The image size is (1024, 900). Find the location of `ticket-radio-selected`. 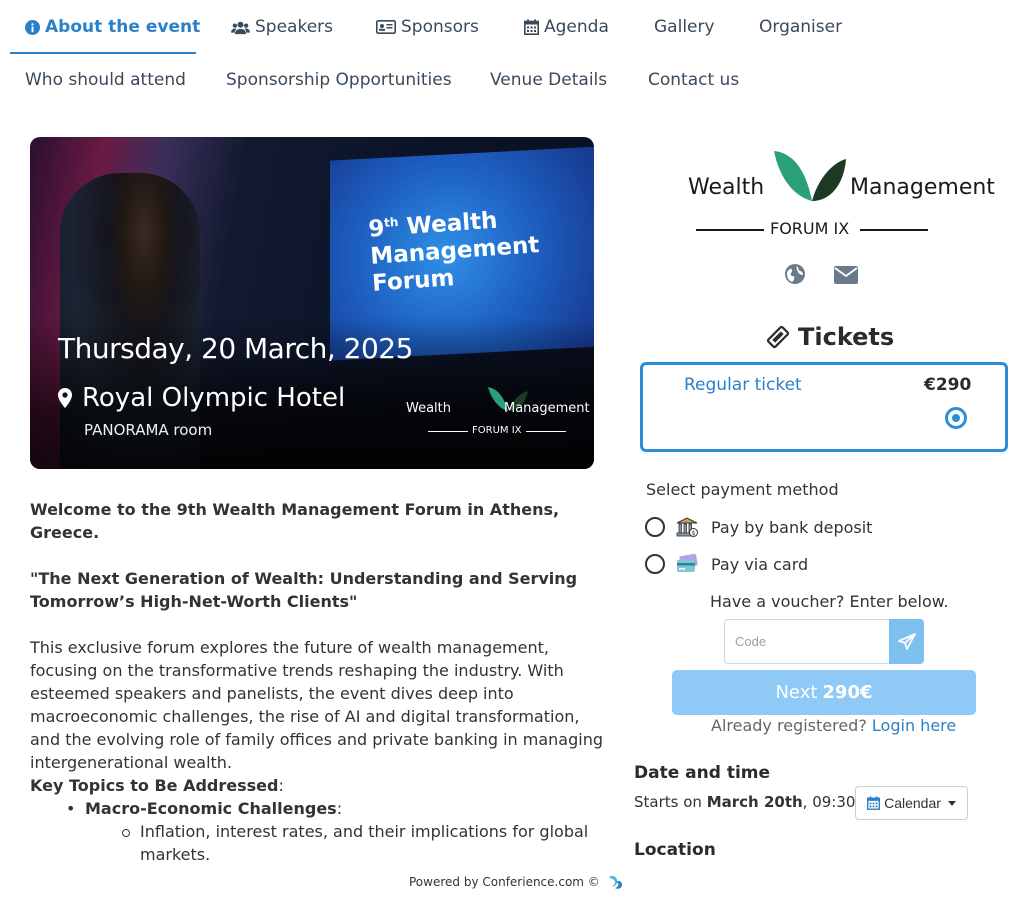

ticket-radio-selected is located at coordinates (956, 418).